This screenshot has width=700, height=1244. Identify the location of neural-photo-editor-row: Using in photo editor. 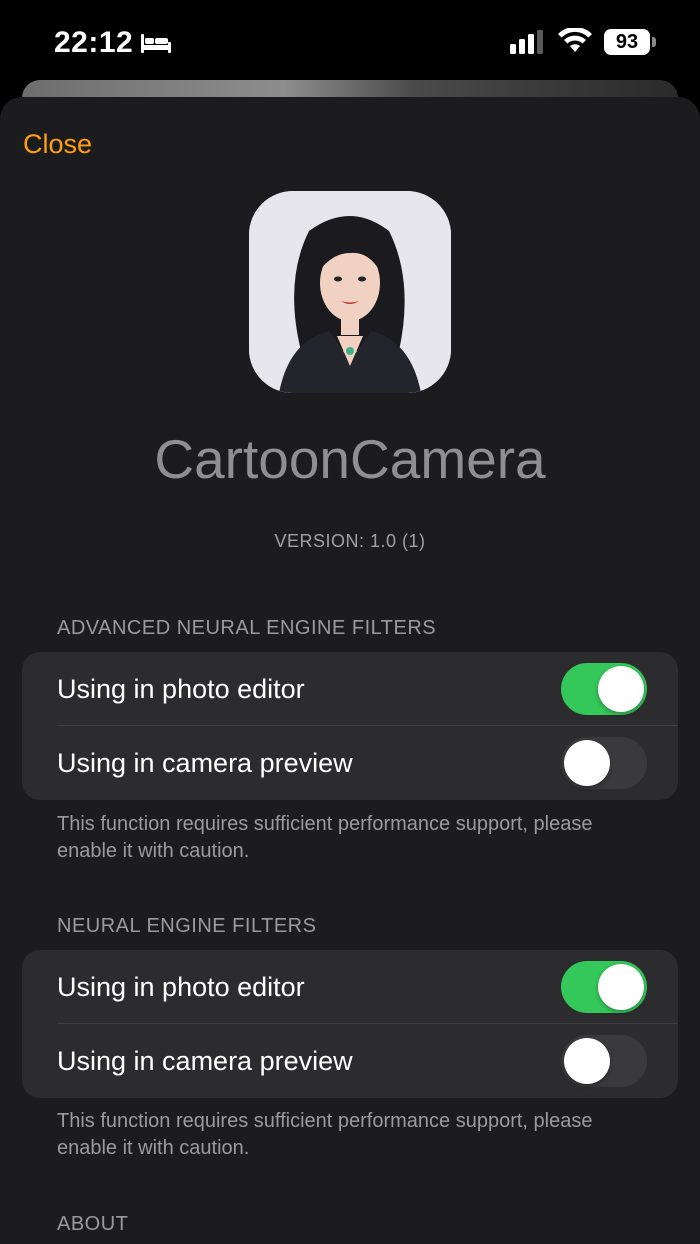
(350, 987).